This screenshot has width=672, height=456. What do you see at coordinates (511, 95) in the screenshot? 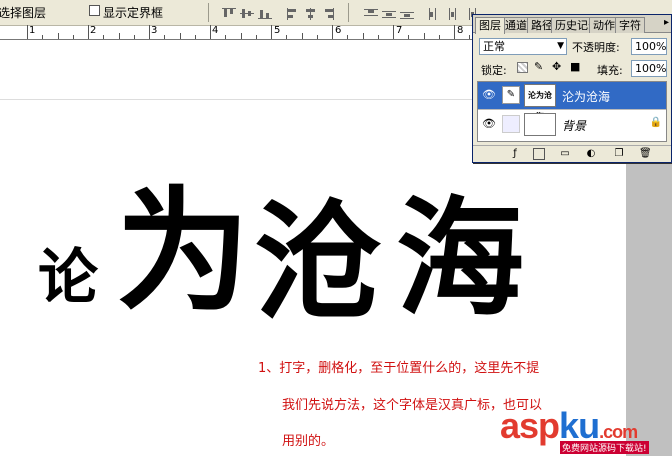
I see `brush-icon: ✎` at bounding box center [511, 95].